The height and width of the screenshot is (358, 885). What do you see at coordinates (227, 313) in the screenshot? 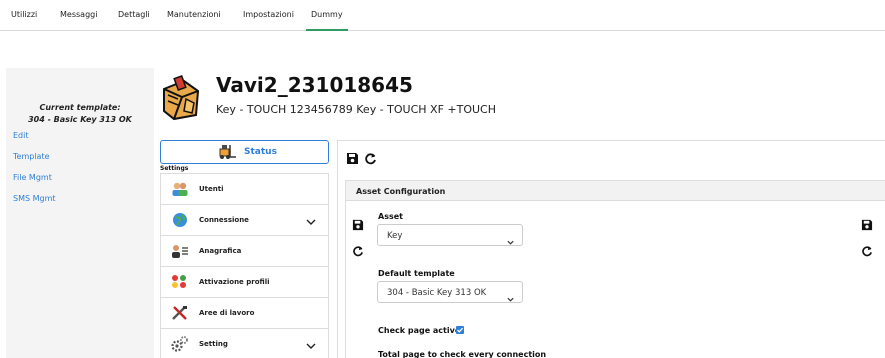
I see `menu-item-label: Aree di lavoro` at bounding box center [227, 313].